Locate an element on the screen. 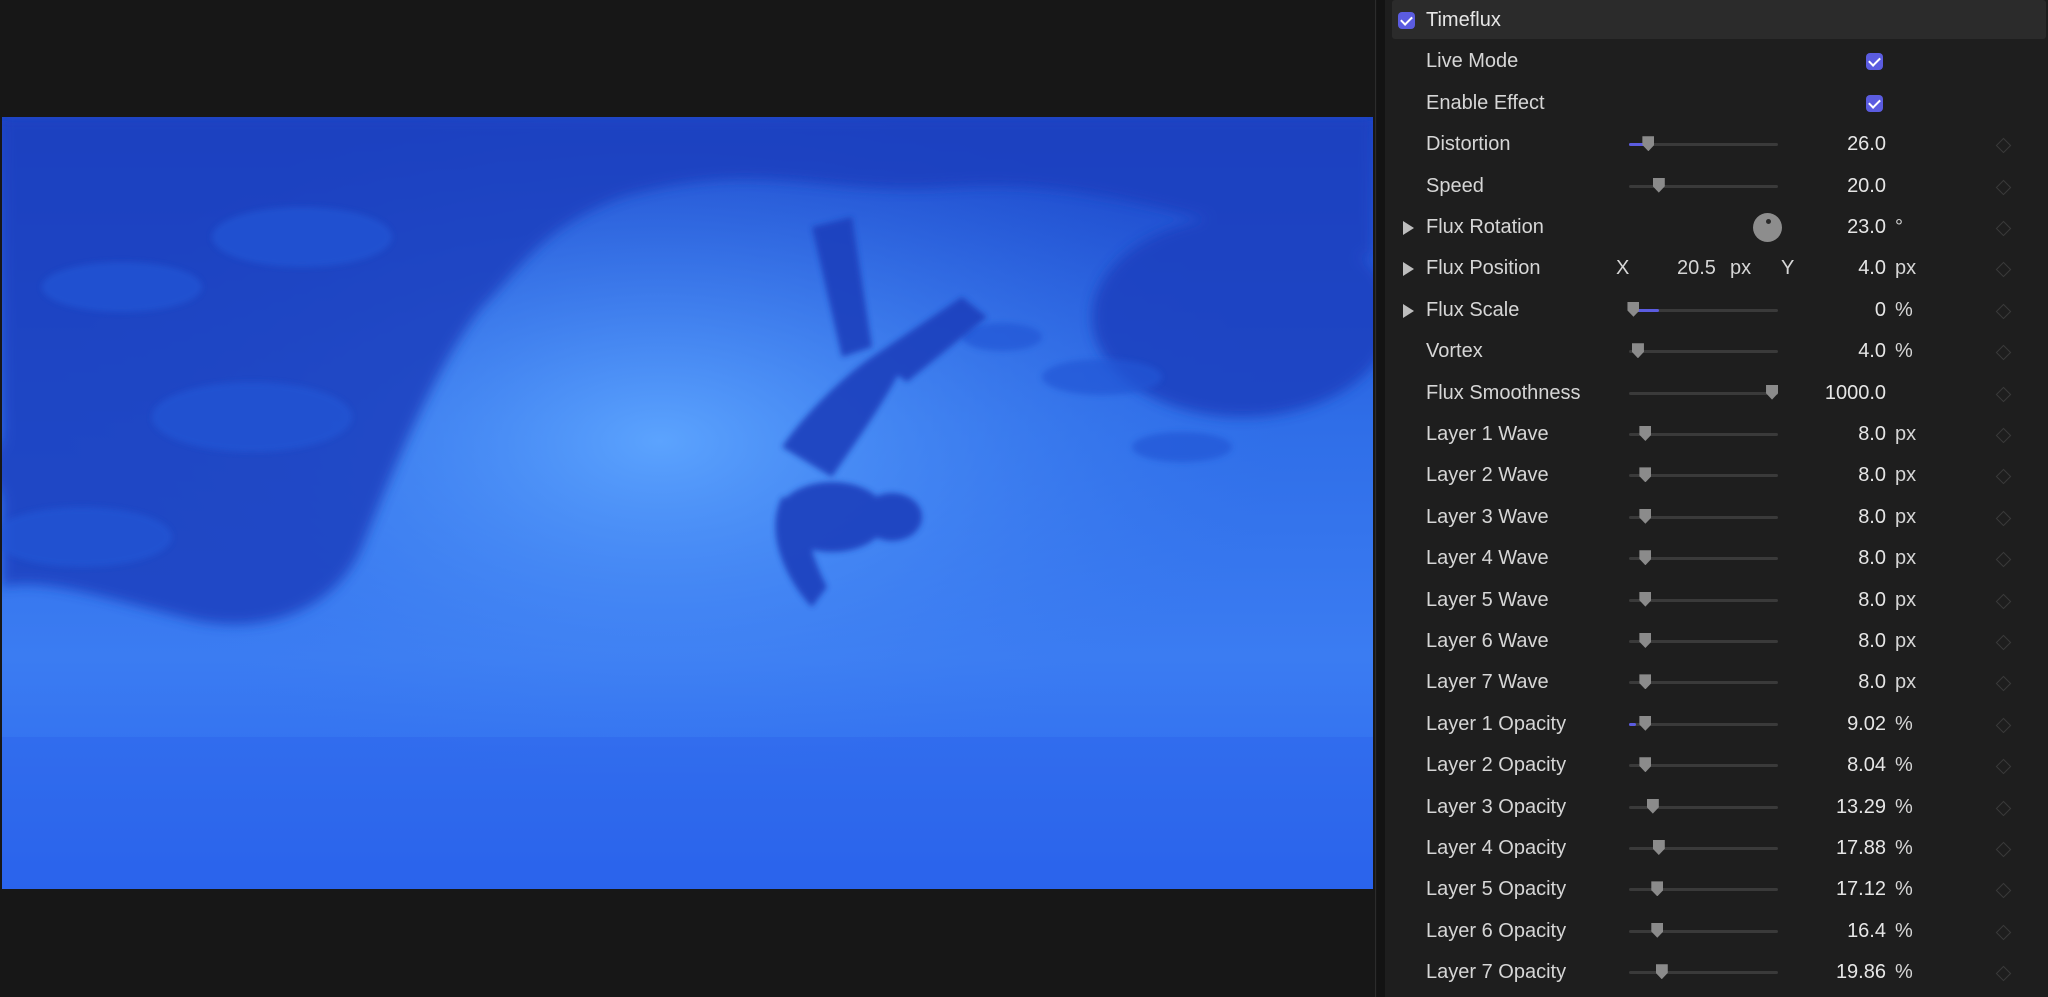 This screenshot has height=997, width=2048. y-value-field: 4.0 is located at coordinates (1872, 268).